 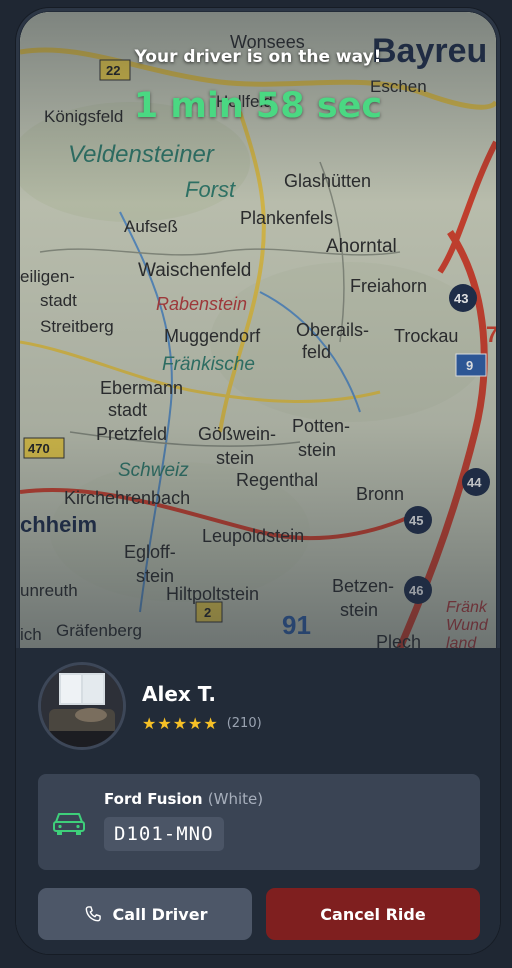 I want to click on cancel-ride-label: Cancel Ride, so click(x=373, y=914).